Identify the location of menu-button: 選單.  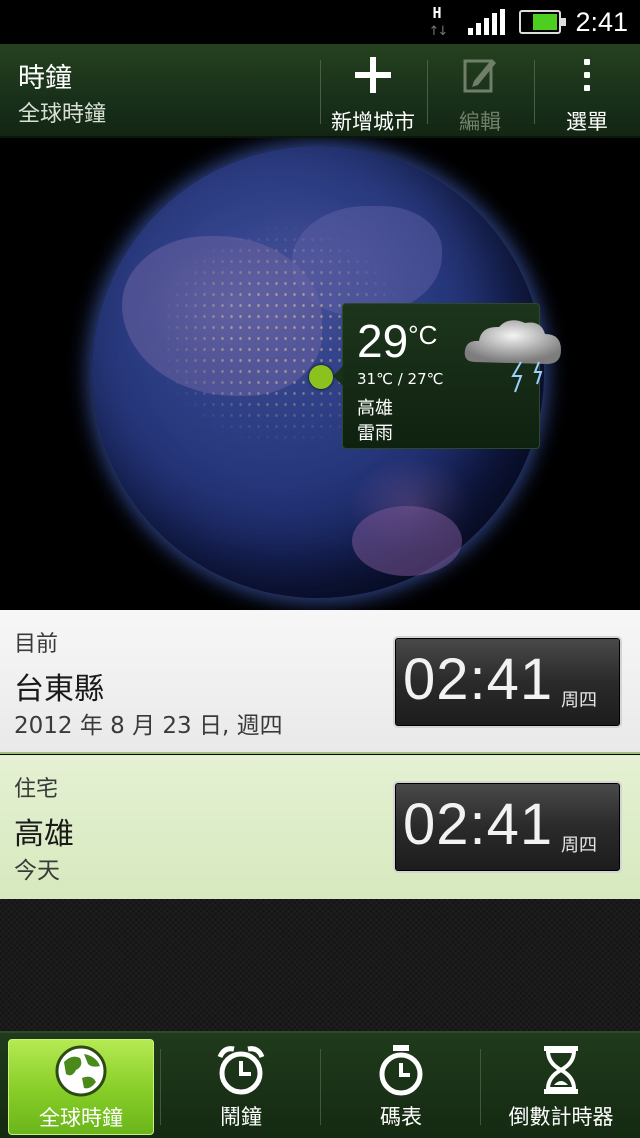
(587, 91).